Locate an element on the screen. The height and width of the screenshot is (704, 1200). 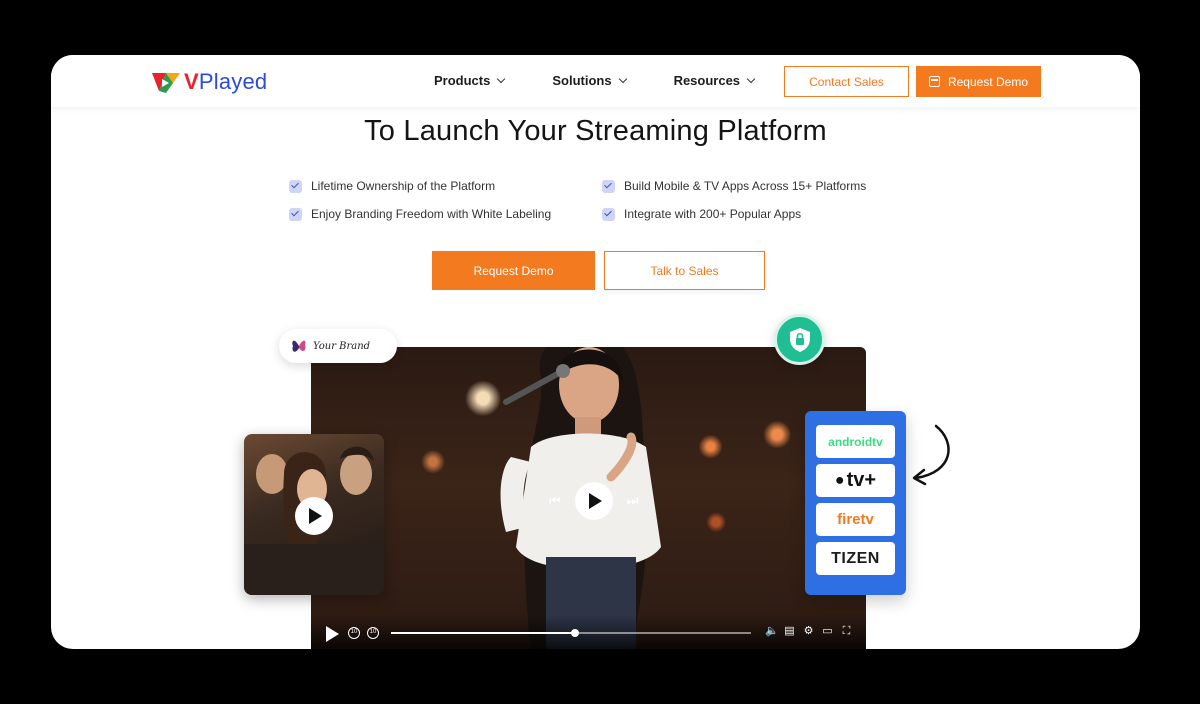
logo-text: VPlayed is located at coordinates (226, 81).